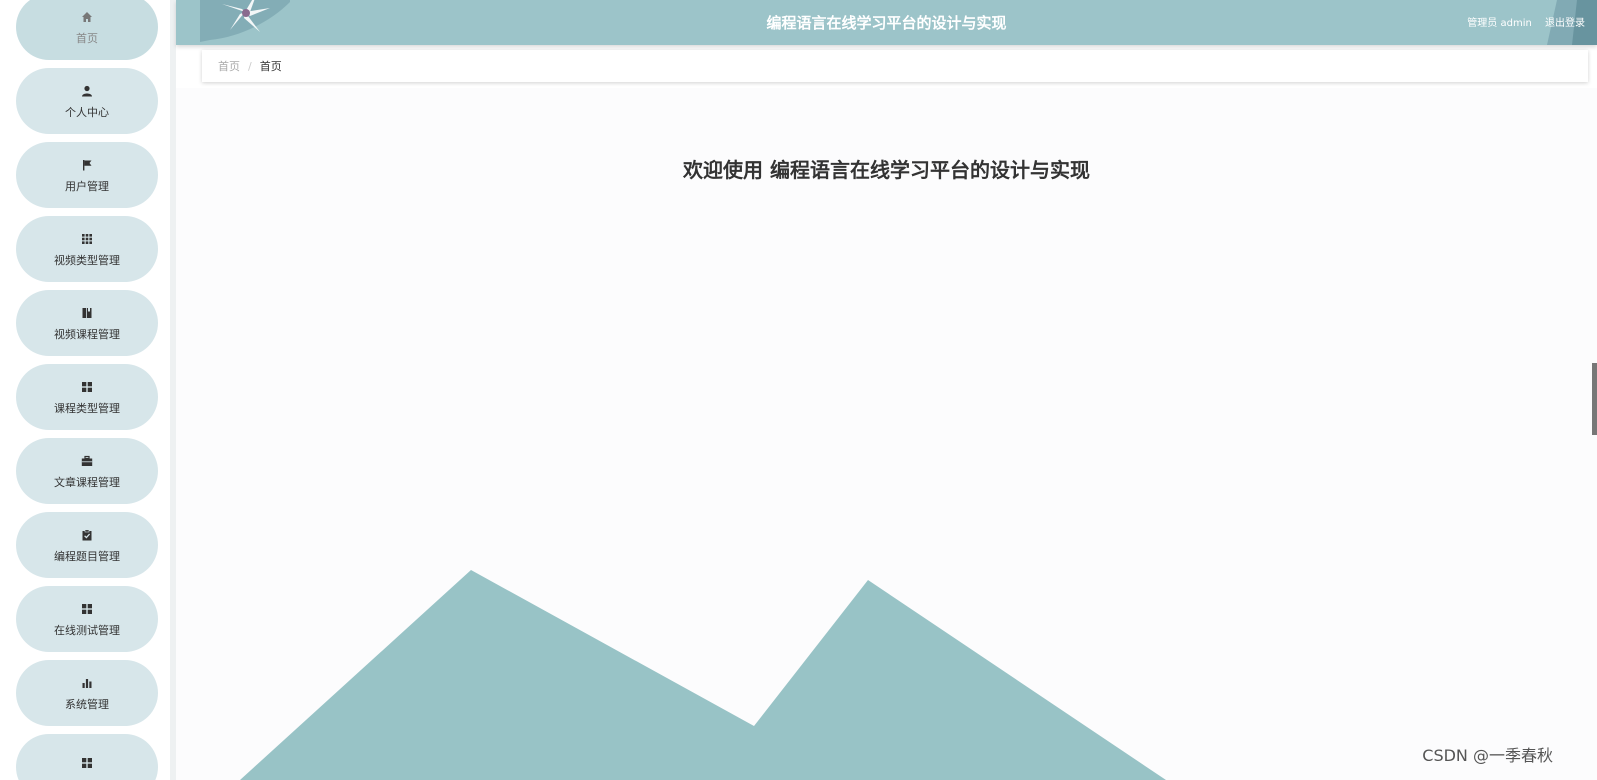 The width and height of the screenshot is (1597, 780). I want to click on breadcrumb-home-link: 首页, so click(229, 66).